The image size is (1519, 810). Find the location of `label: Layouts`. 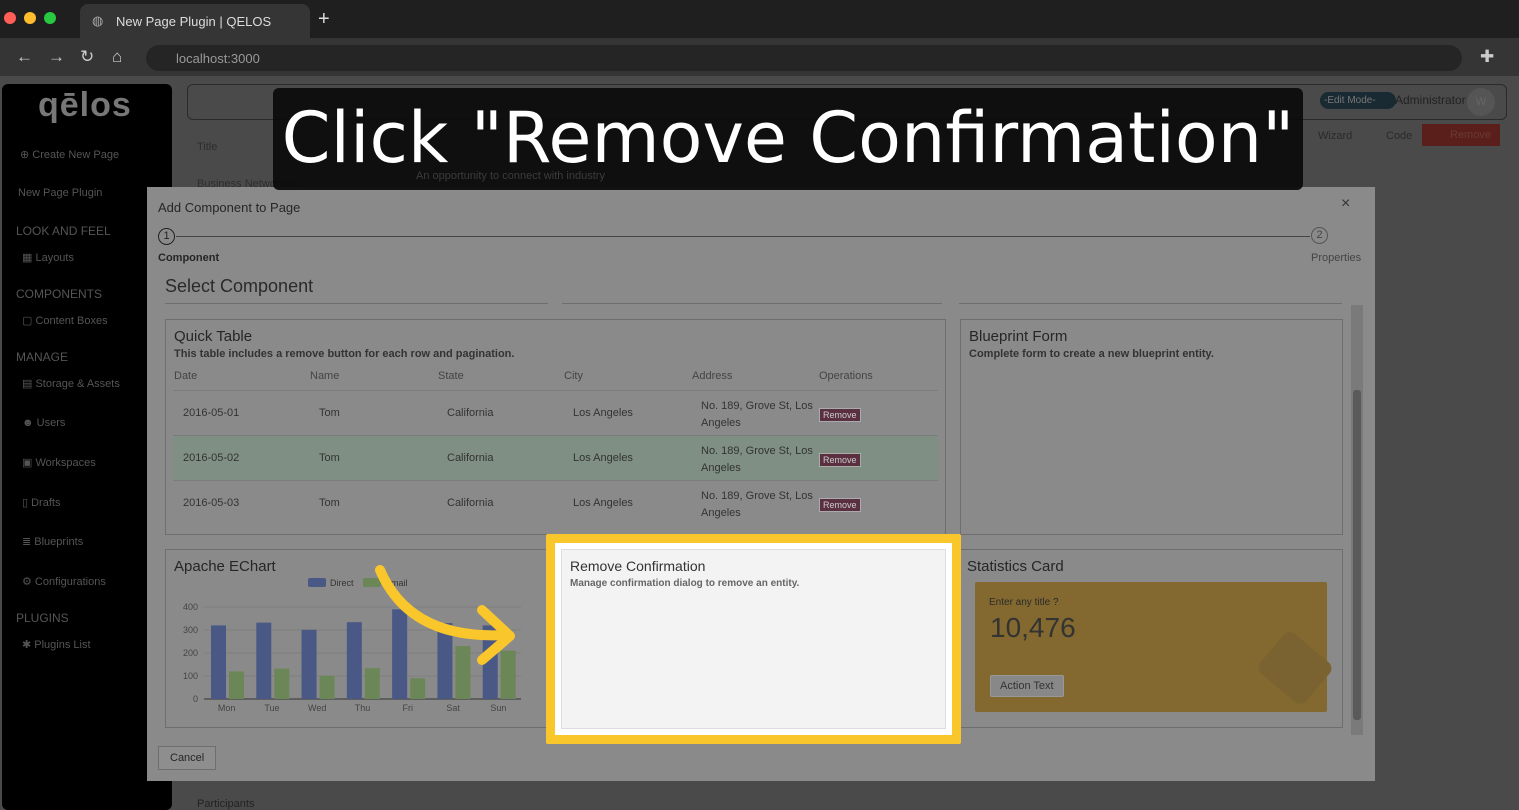

label: Layouts is located at coordinates (54, 258).